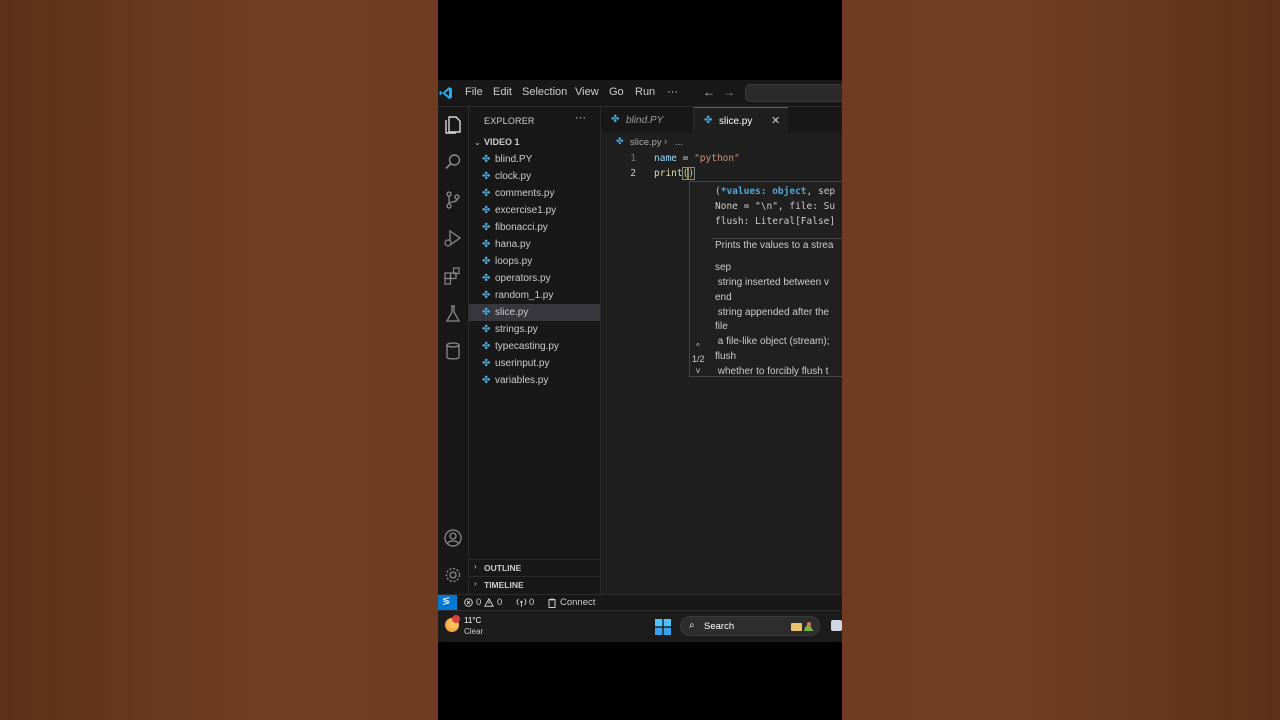  I want to click on breadcrumb-file: slice.py, so click(646, 142).